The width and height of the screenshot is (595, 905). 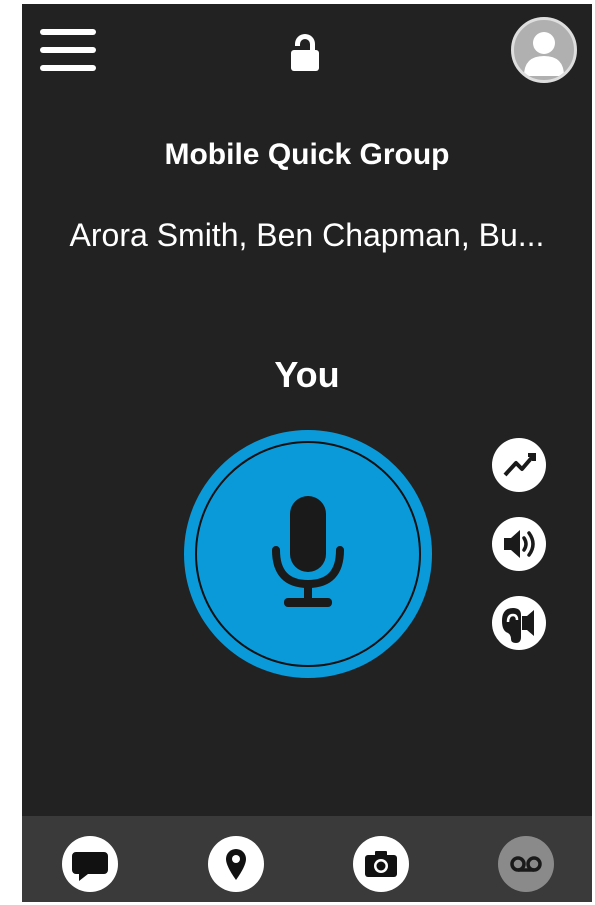 I want to click on voicemail-icon, so click(x=526, y=864).